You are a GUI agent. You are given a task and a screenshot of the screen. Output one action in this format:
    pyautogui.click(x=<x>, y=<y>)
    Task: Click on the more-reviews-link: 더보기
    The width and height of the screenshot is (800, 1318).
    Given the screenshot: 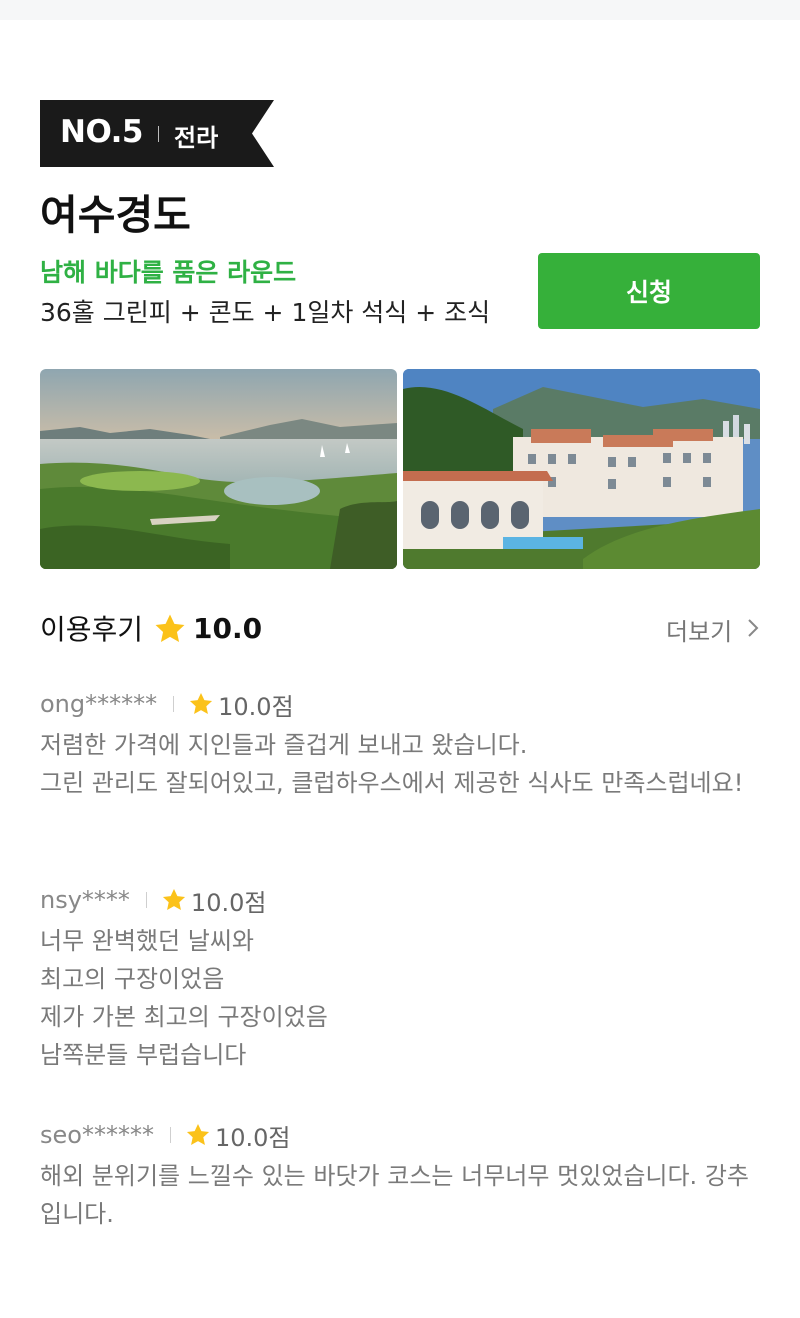 What is the action you would take?
    pyautogui.click(x=699, y=629)
    